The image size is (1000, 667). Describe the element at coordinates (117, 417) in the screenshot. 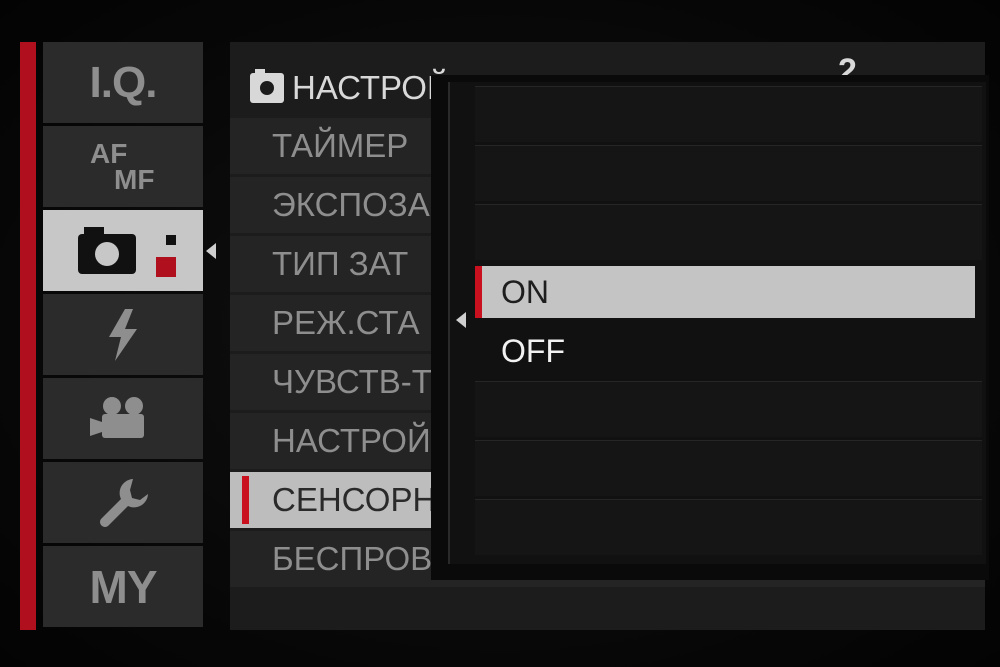

I see `movie-camera-icon` at that location.